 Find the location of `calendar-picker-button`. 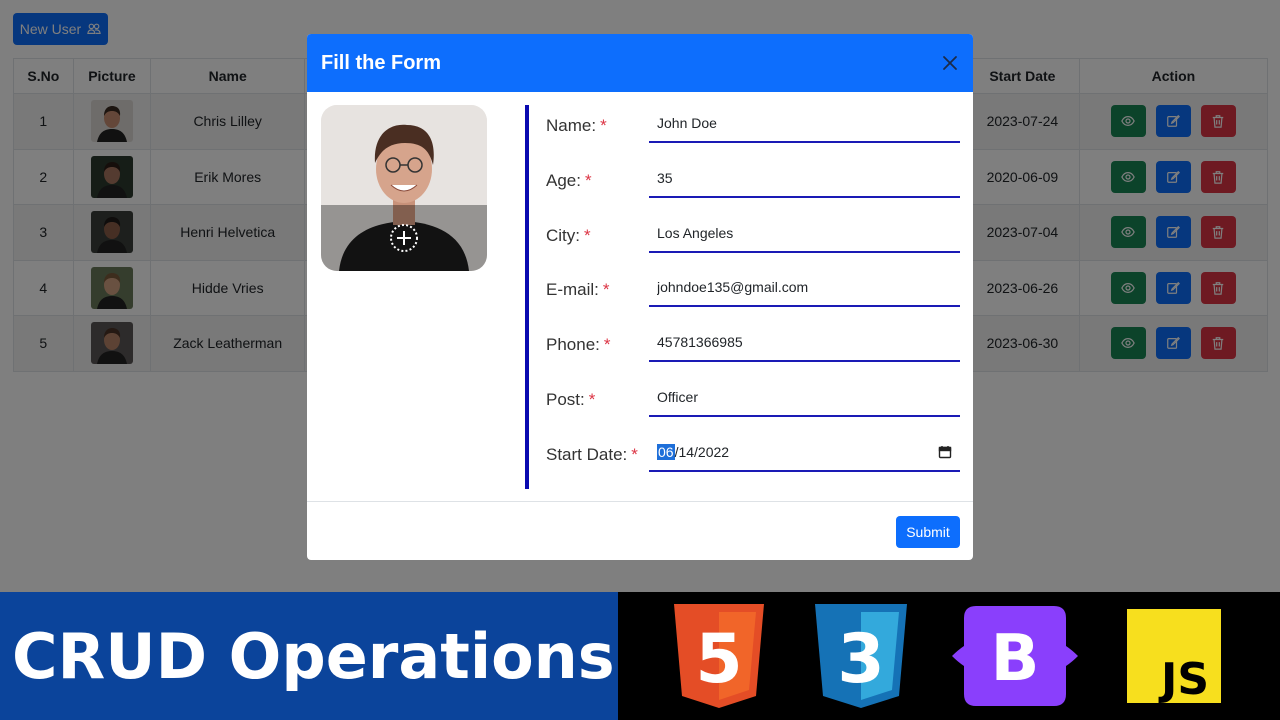

calendar-picker-button is located at coordinates (945, 452).